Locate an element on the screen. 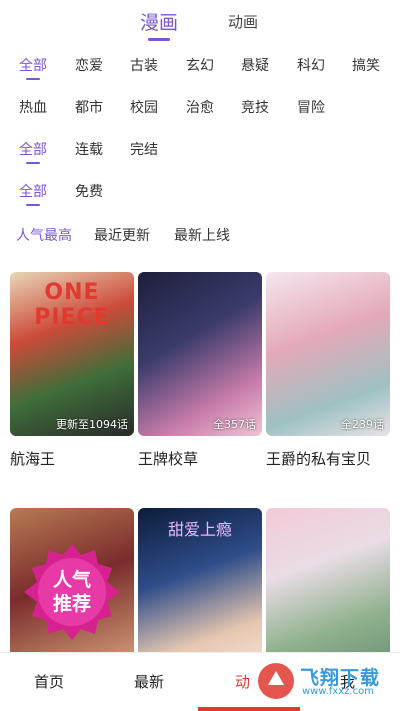  watermark: 飞翔下载 www.fxxz.com is located at coordinates (324, 681).